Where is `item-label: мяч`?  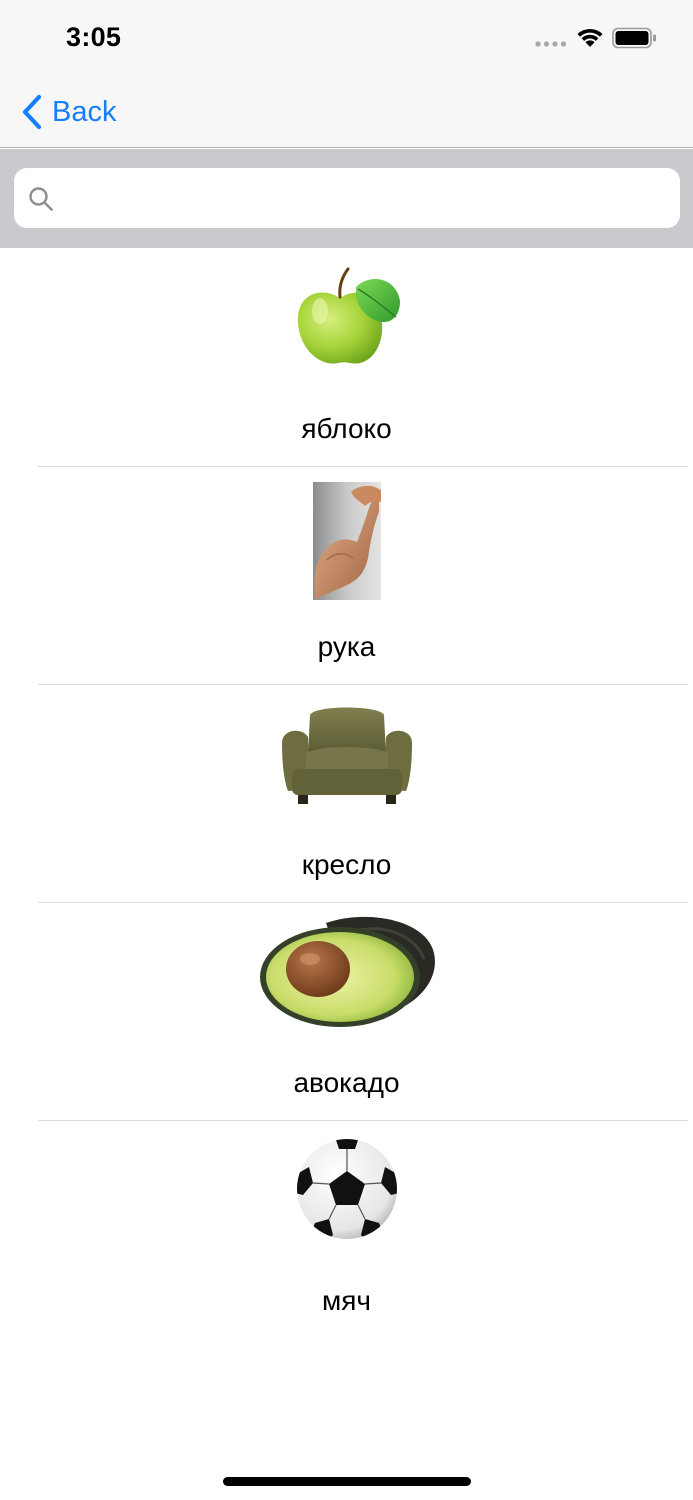 item-label: мяч is located at coordinates (346, 1300).